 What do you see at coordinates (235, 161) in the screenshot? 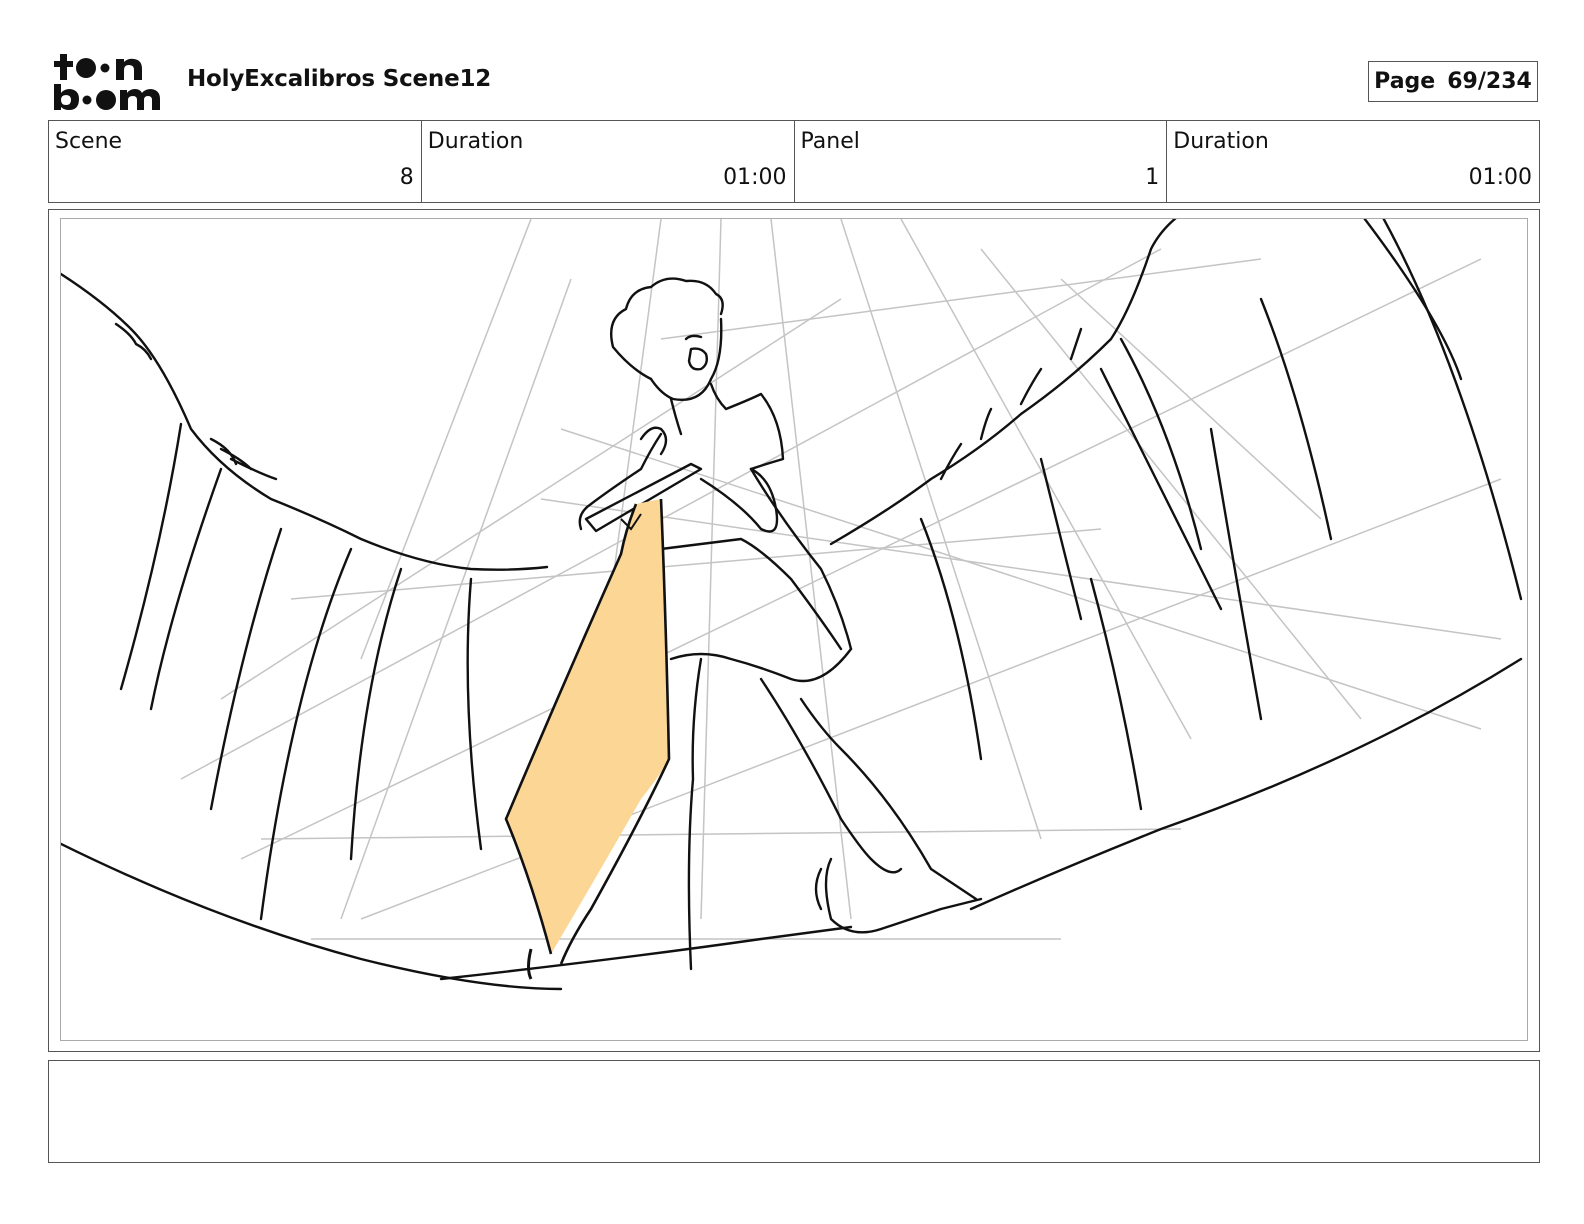
I see `scene-cell: Scene 8` at bounding box center [235, 161].